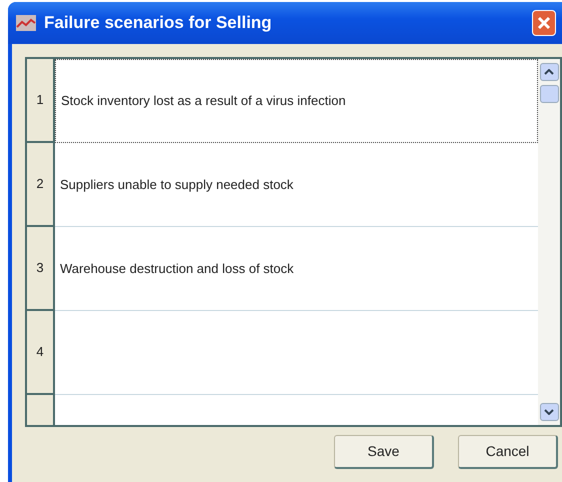 This screenshot has height=482, width=562. Describe the element at coordinates (549, 412) in the screenshot. I see `scroll-down-icon` at that location.